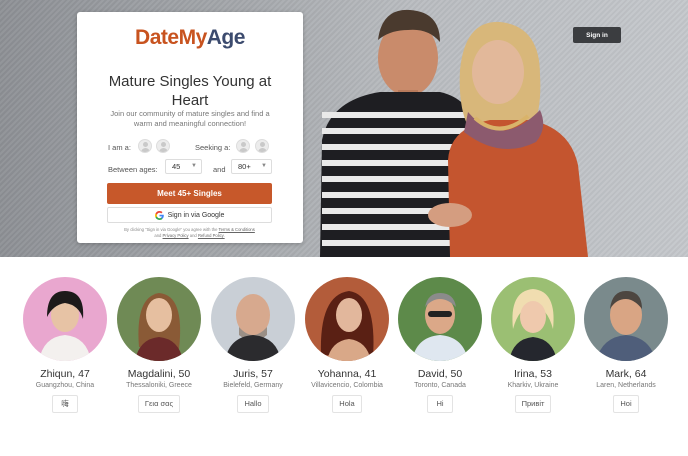  What do you see at coordinates (440, 374) in the screenshot?
I see `profile-name: David, 50` at bounding box center [440, 374].